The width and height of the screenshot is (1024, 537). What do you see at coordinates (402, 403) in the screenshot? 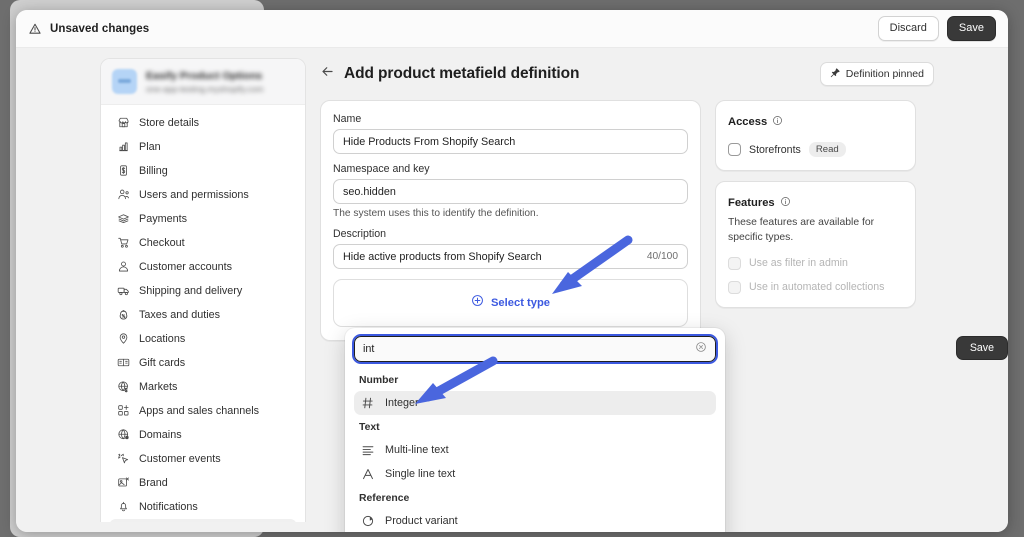
I see `type-option-label: Integer` at bounding box center [402, 403].